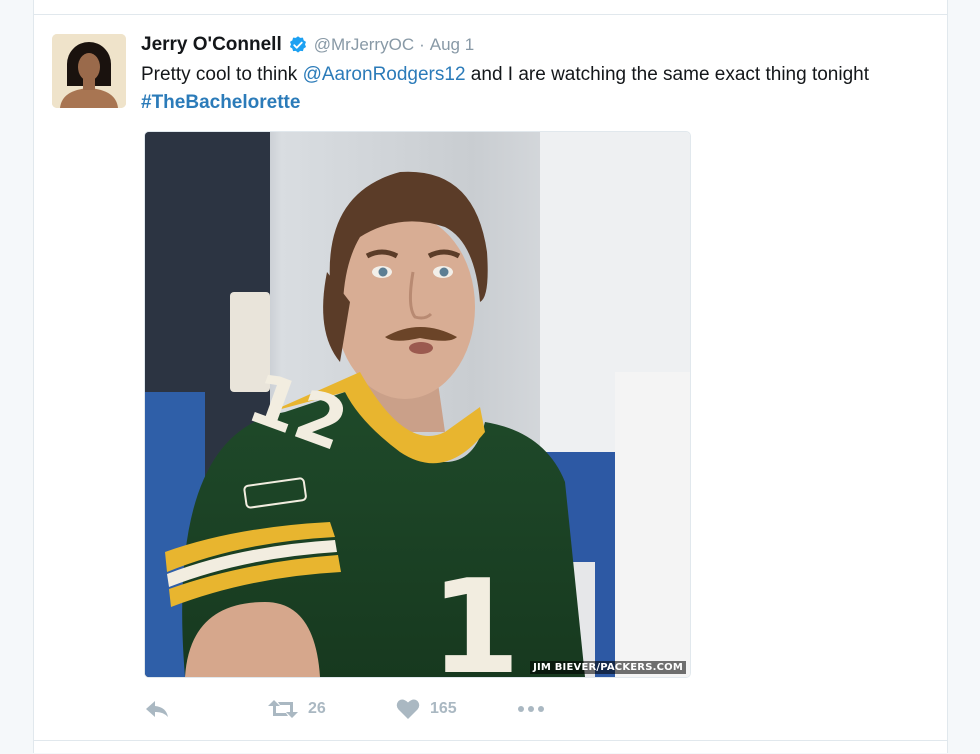  I want to click on tweet-text-part: Pretty cool to think, so click(222, 74).